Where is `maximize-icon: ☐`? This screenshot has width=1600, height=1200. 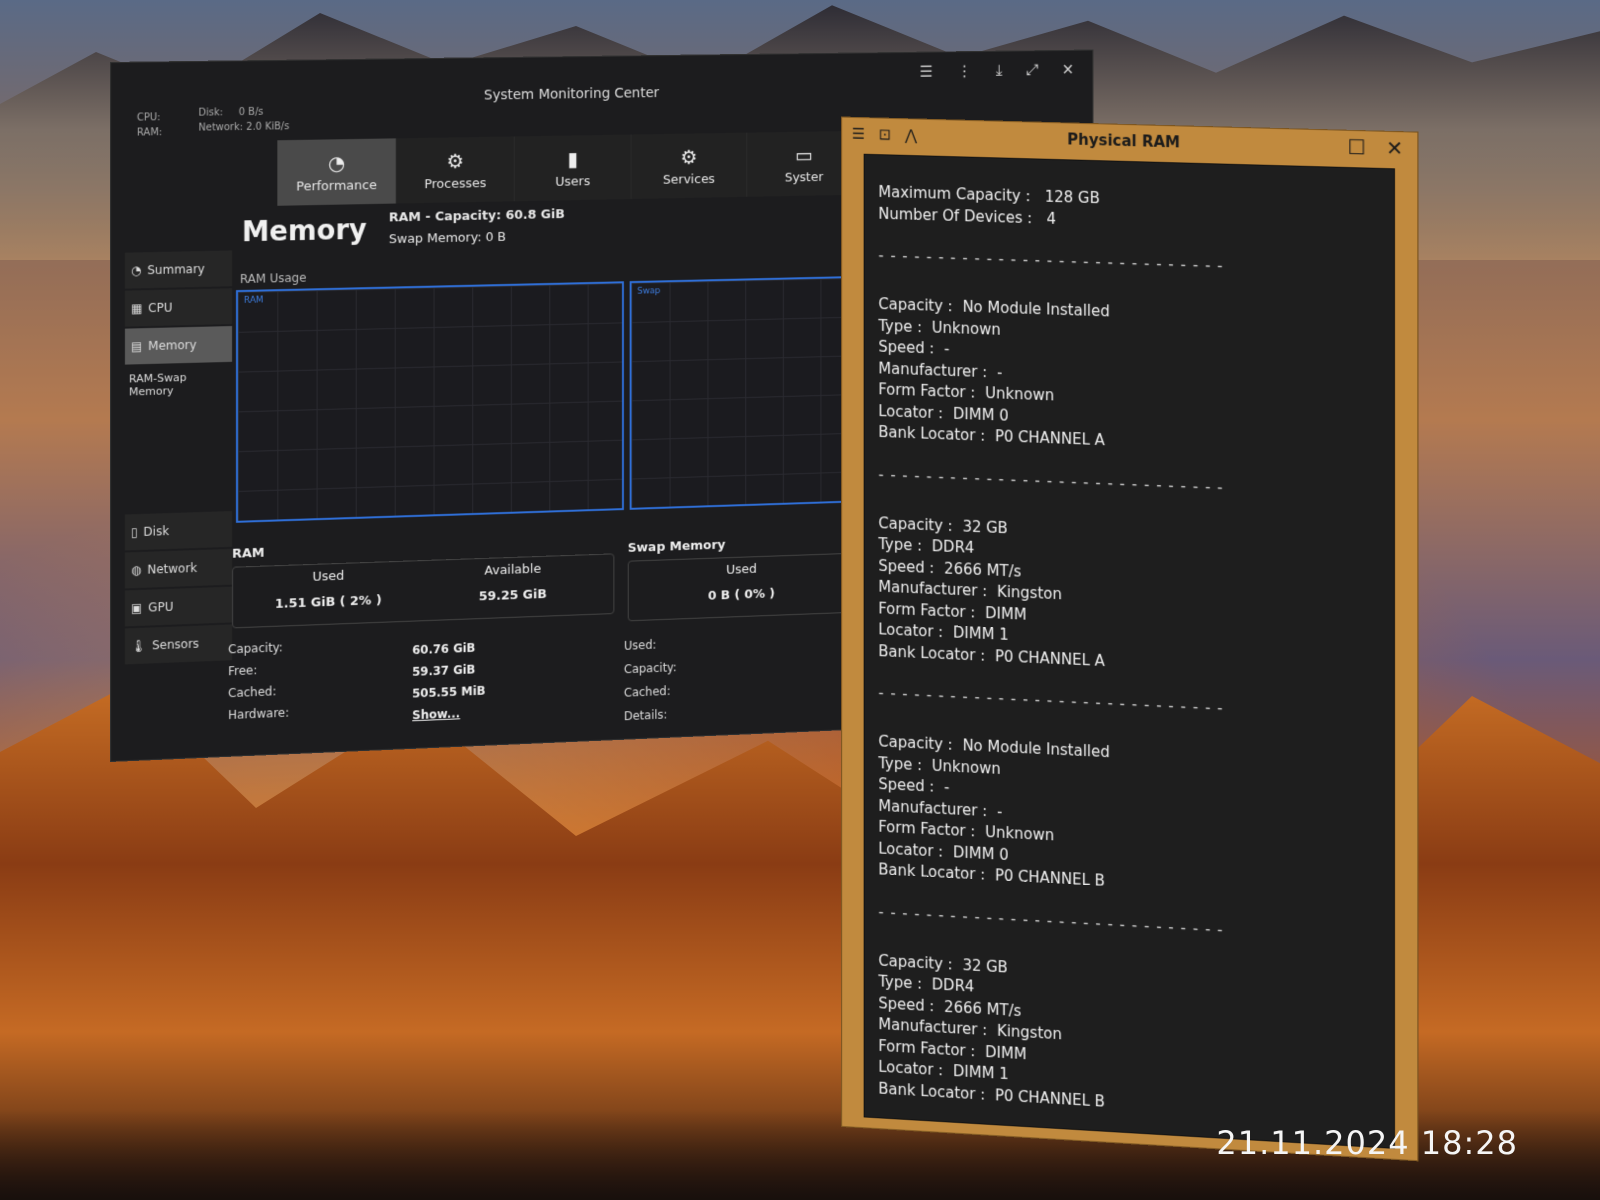
maximize-icon: ☐ is located at coordinates (1357, 147).